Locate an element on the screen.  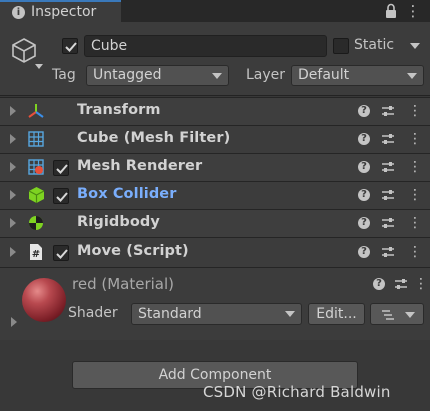
static-label: Static is located at coordinates (374, 45).